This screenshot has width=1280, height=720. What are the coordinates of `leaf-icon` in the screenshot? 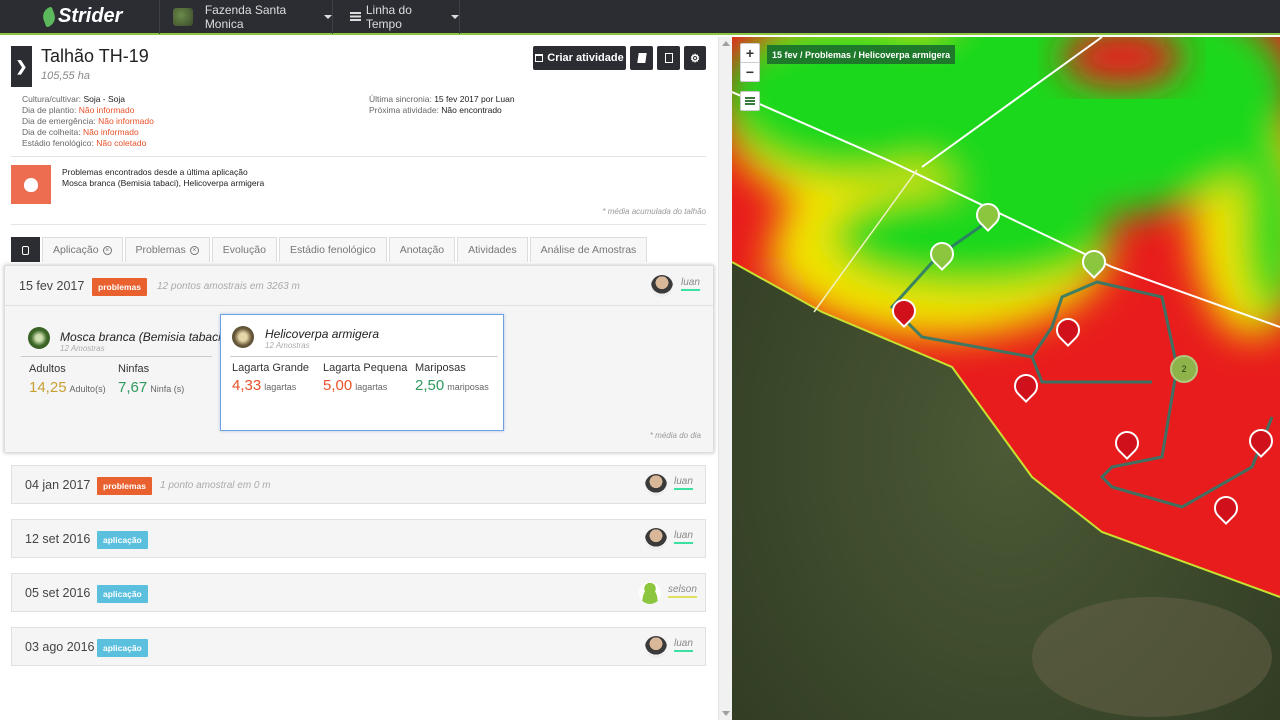 It's located at (49, 17).